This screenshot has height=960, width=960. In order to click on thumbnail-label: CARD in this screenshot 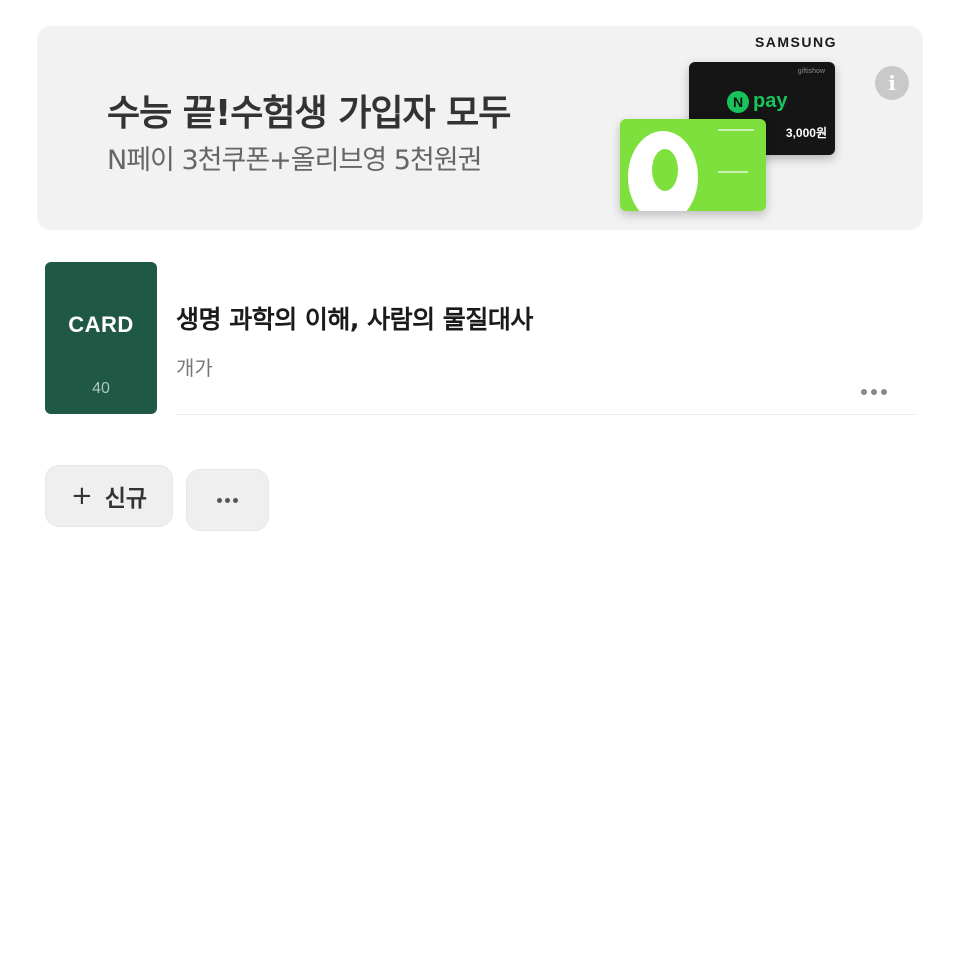, I will do `click(101, 324)`.